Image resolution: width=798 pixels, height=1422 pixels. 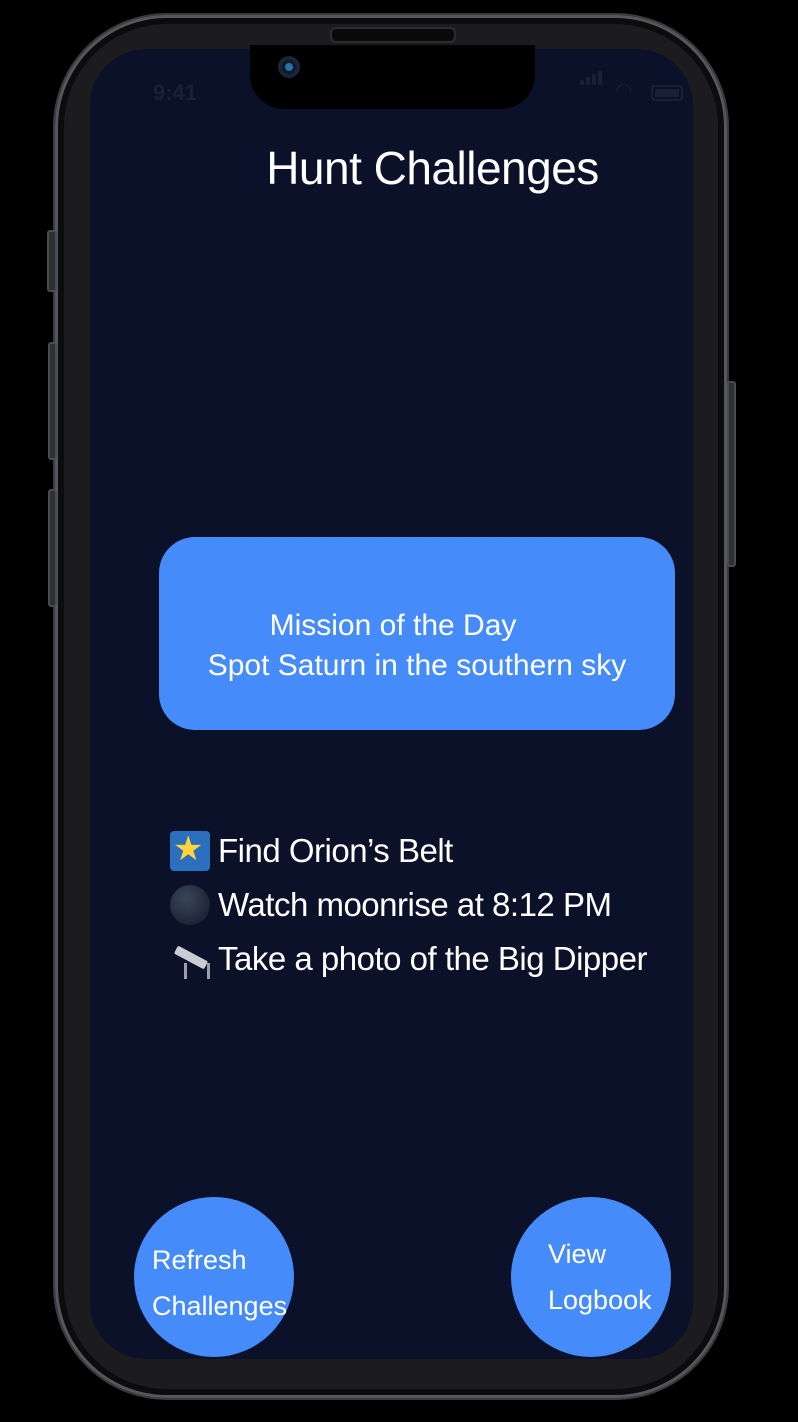 I want to click on refresh-button-line1: Refresh, so click(x=199, y=1260).